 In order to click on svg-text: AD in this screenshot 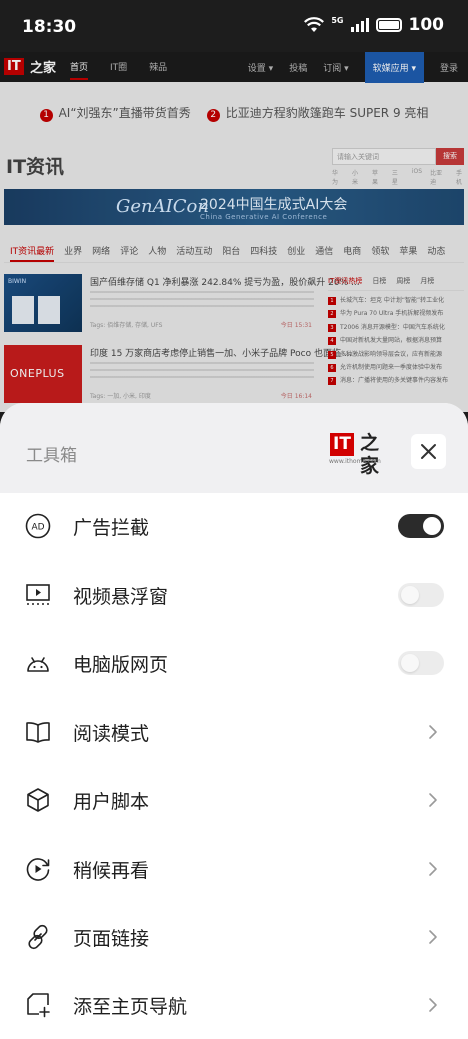, I will do `click(37, 528)`.